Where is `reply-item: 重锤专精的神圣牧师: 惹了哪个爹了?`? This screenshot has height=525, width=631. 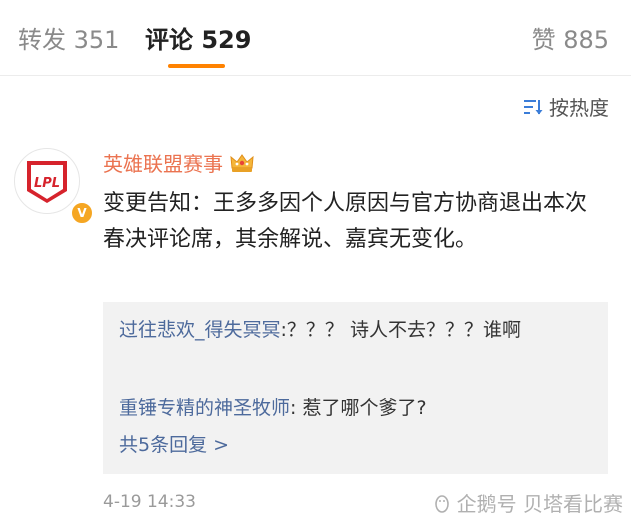 reply-item: 重锤专精的神圣牧师: 惹了哪个爹了? is located at coordinates (354, 408).